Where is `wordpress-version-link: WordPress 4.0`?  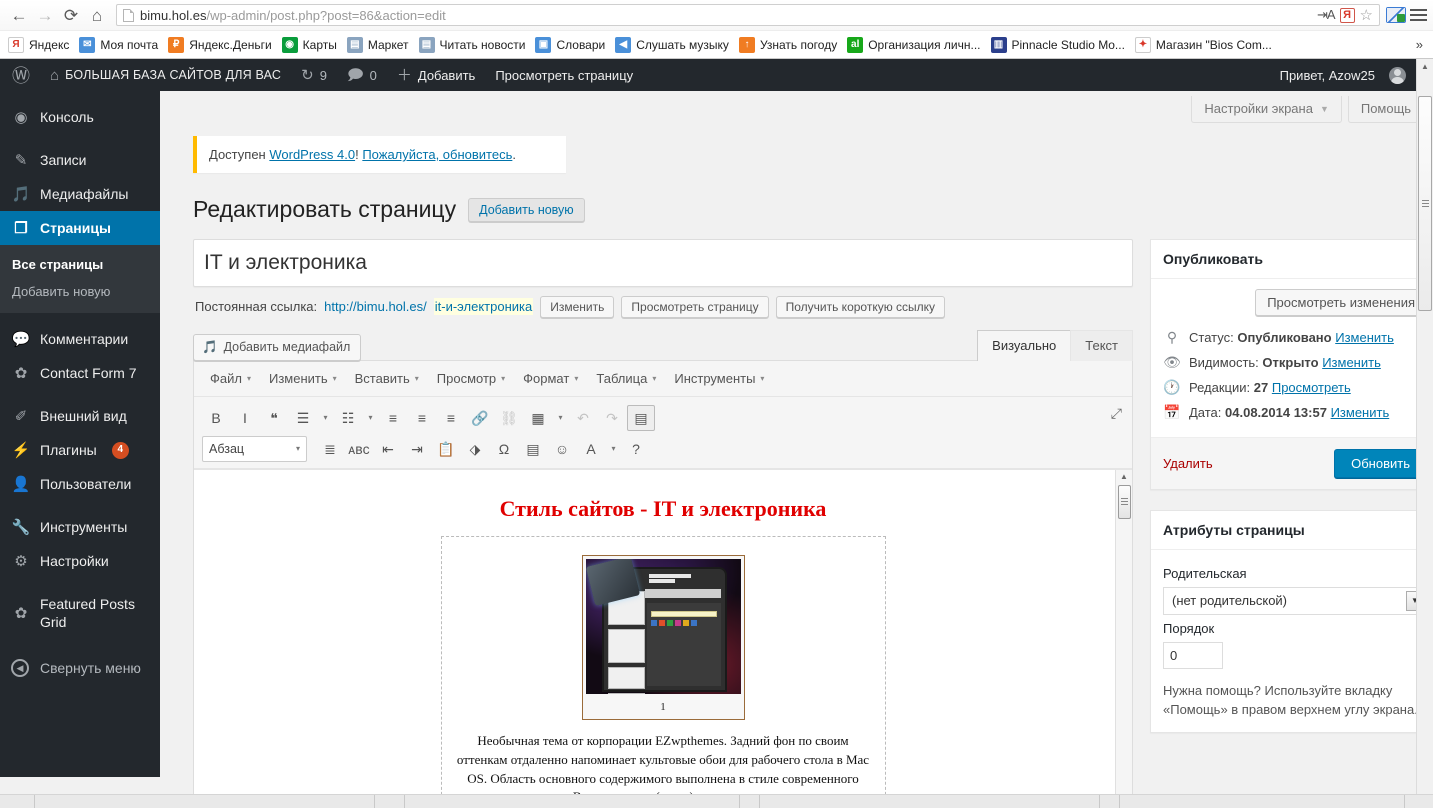
wordpress-version-link: WordPress 4.0 is located at coordinates (312, 154).